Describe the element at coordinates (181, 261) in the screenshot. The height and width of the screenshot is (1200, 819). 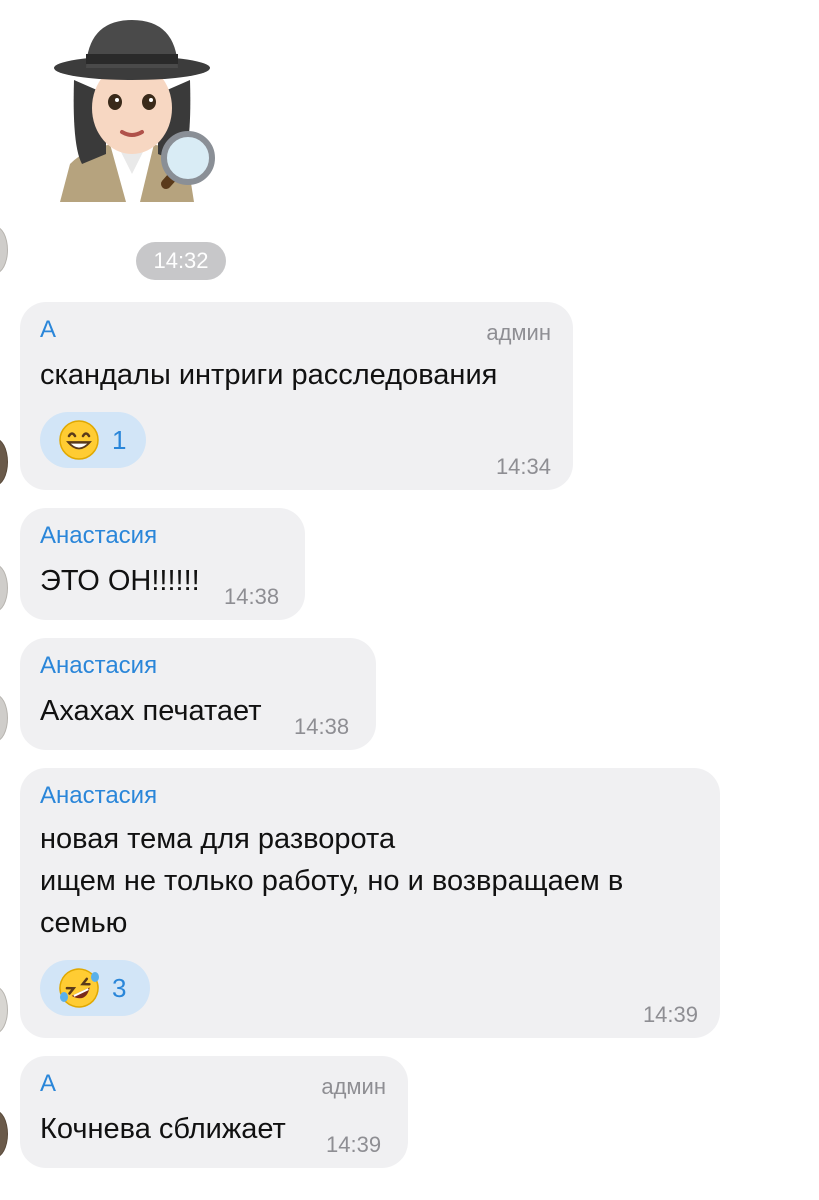
I see `date-time-pill: 14:32` at that location.